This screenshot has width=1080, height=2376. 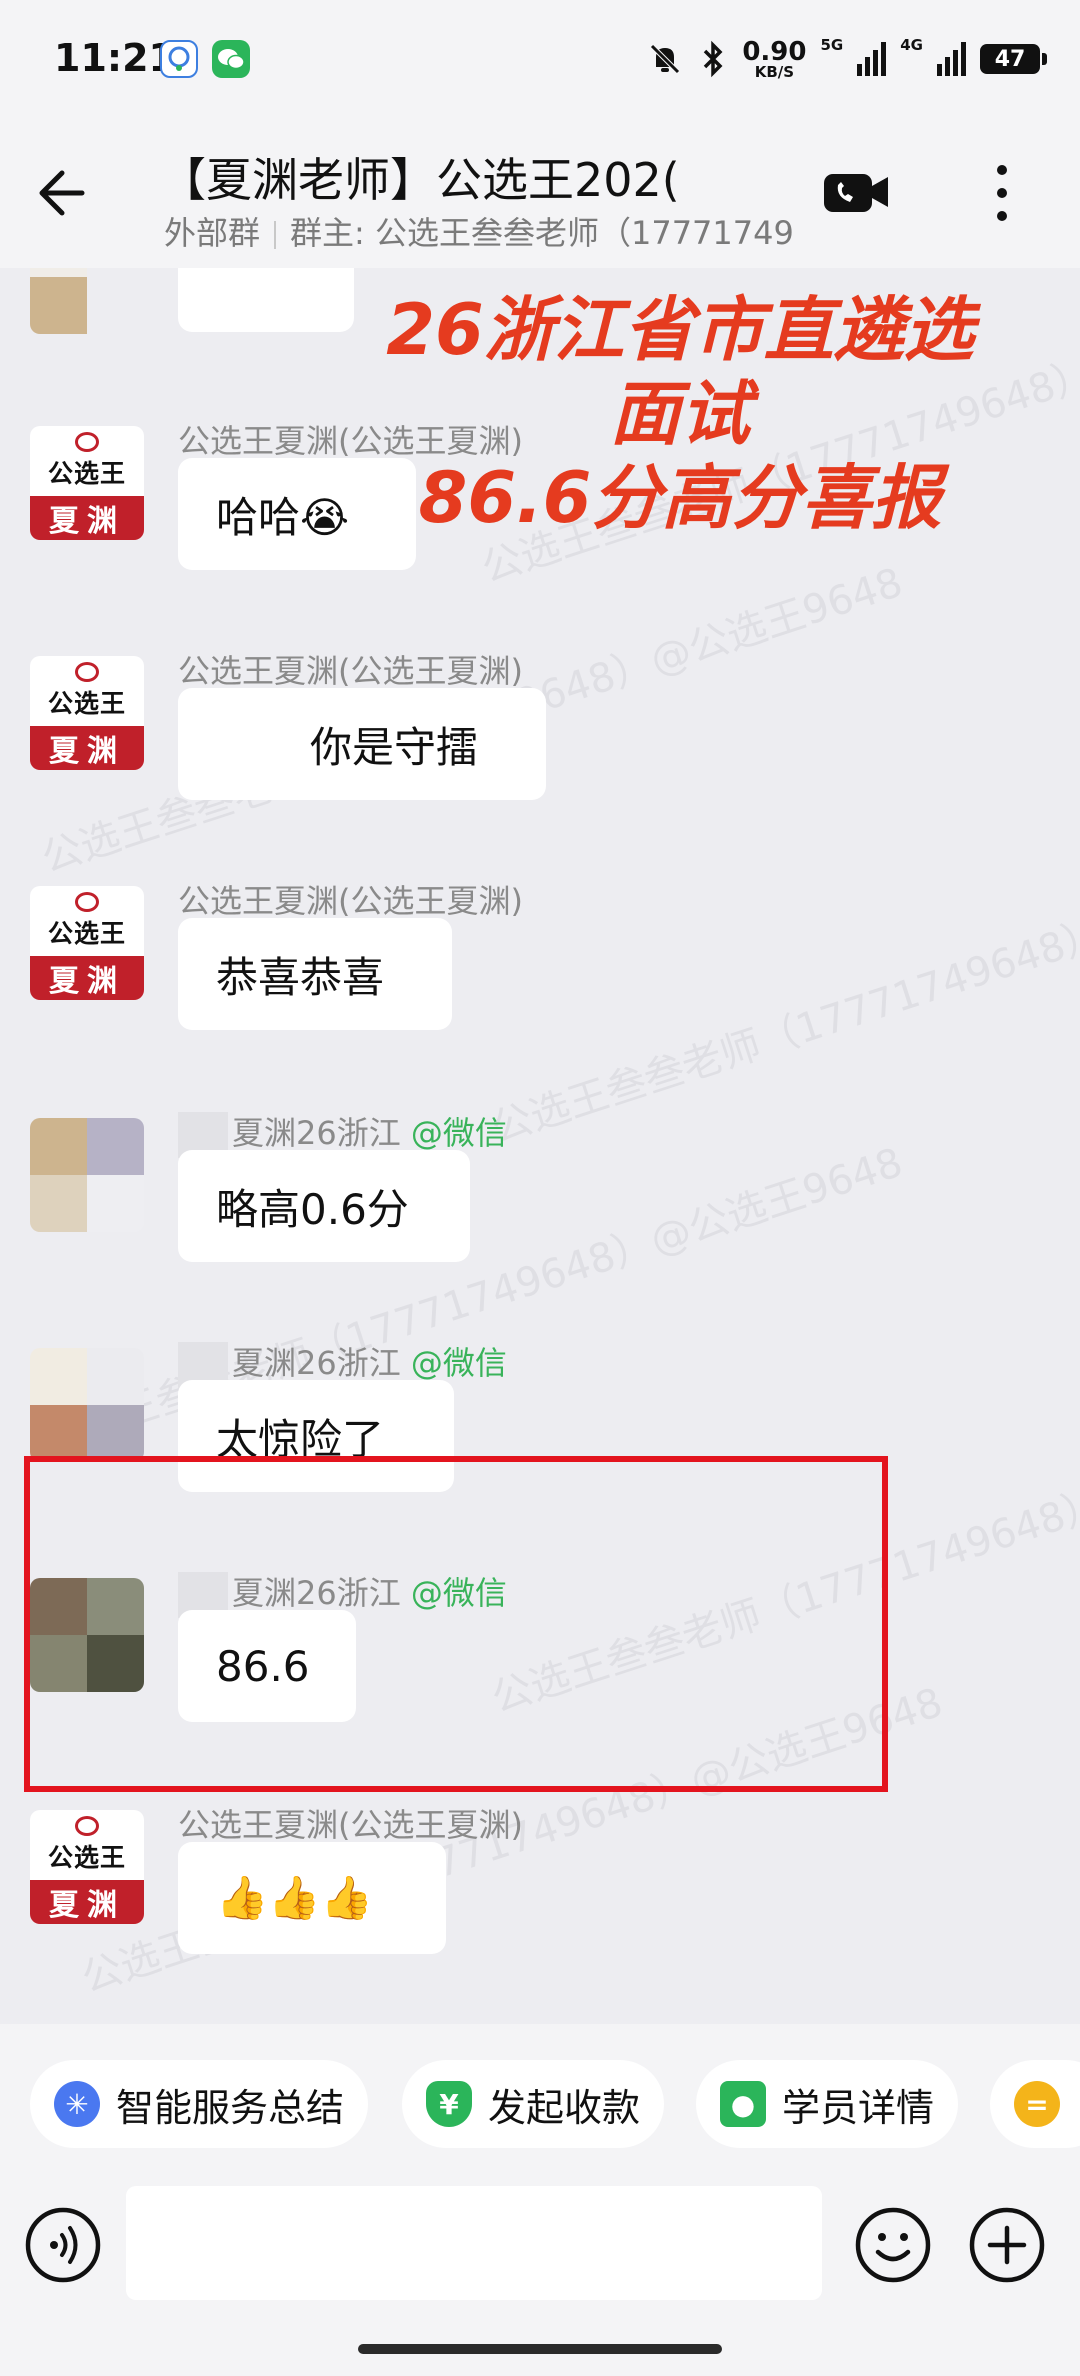 I want to click on collect-payment-button: ¥ 发起收款, so click(x=533, y=2104).